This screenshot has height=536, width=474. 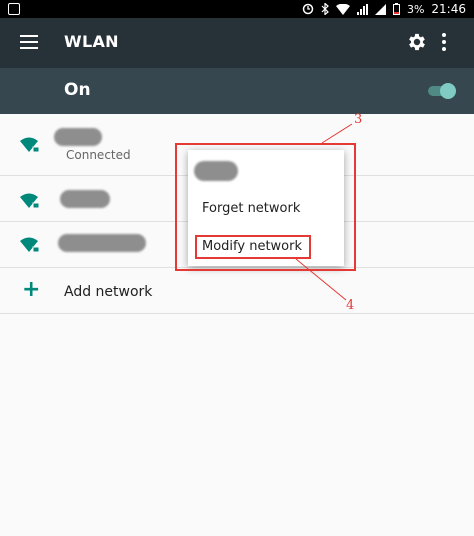 I want to click on wlan-switch-bar: On, so click(x=237, y=91).